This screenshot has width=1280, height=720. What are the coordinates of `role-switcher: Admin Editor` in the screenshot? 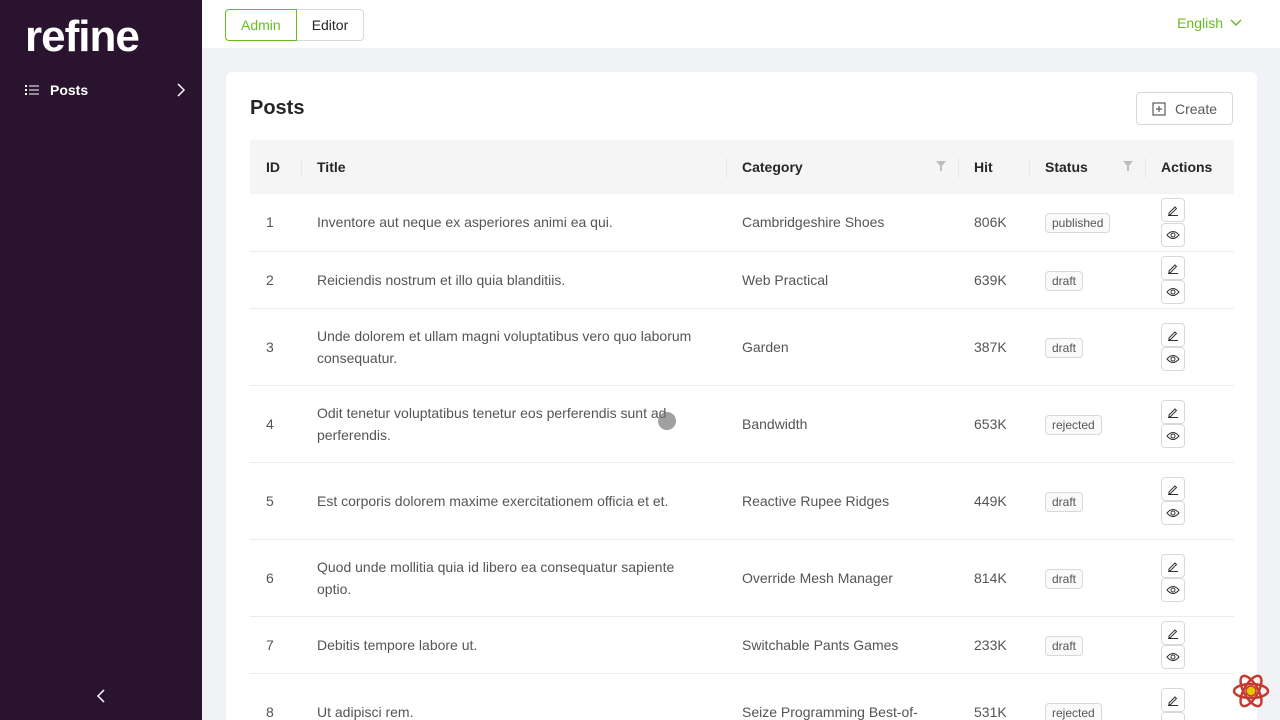 It's located at (295, 25).